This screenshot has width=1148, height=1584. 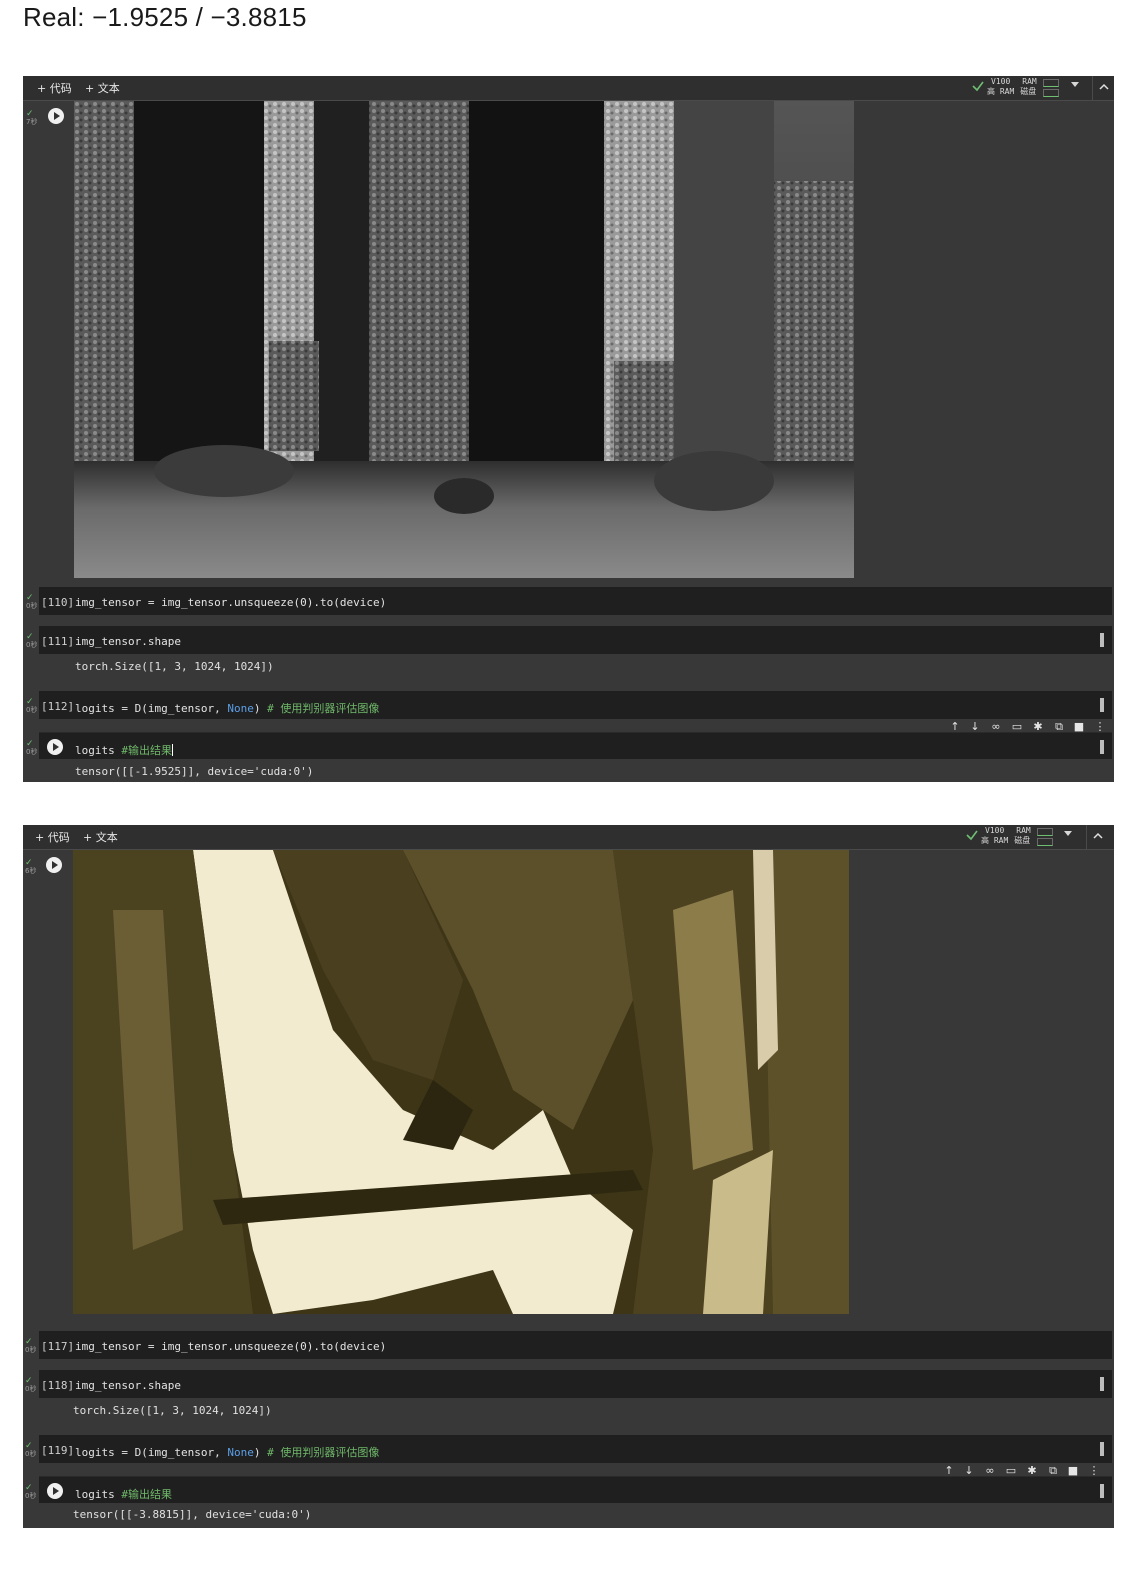 I want to click on execution-count: [118], so click(x=58, y=1385).